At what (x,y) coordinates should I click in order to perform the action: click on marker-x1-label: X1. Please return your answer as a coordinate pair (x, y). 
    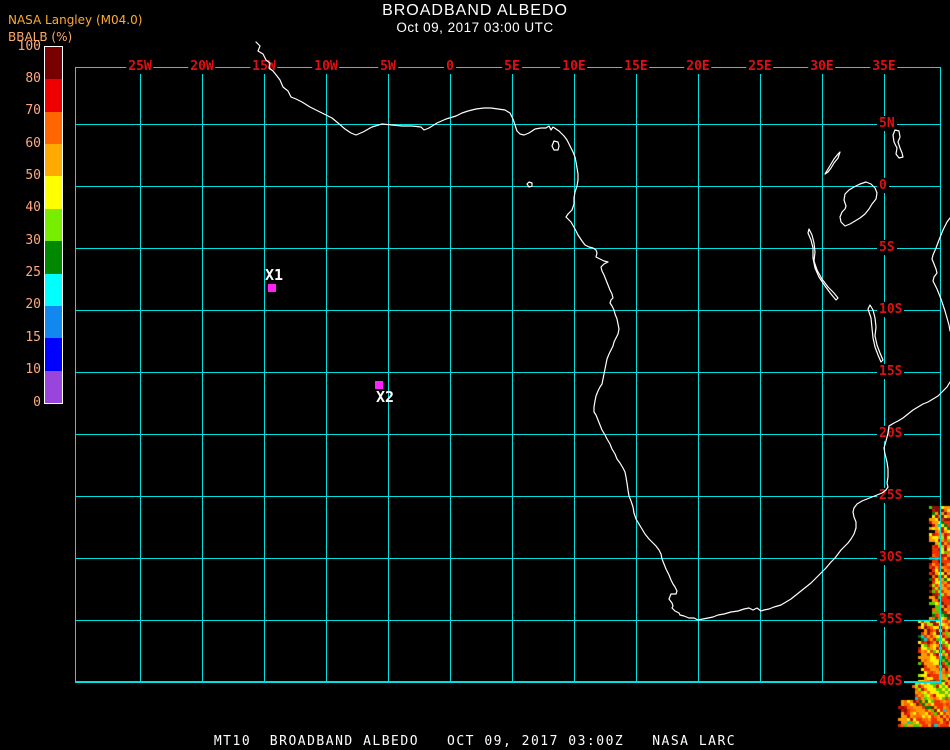
    Looking at the image, I should click on (274, 275).